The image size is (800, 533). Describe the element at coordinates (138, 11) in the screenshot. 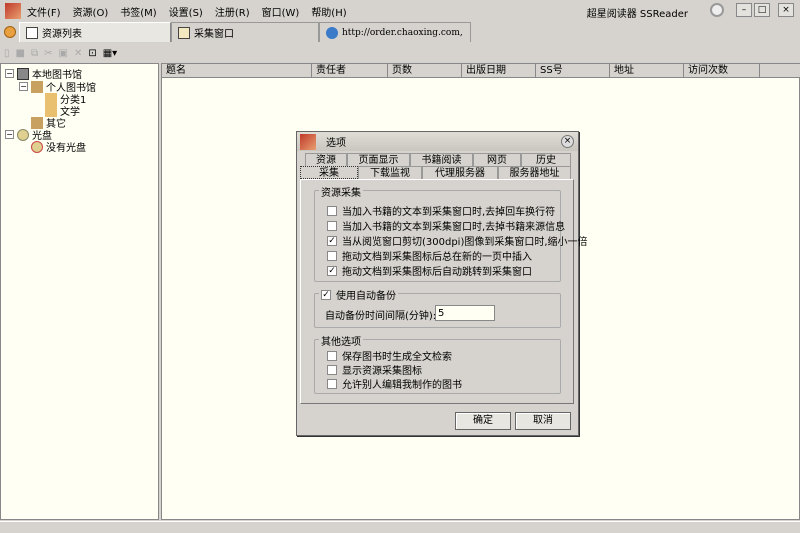

I see `menu-bookmark: 书签(M)` at that location.